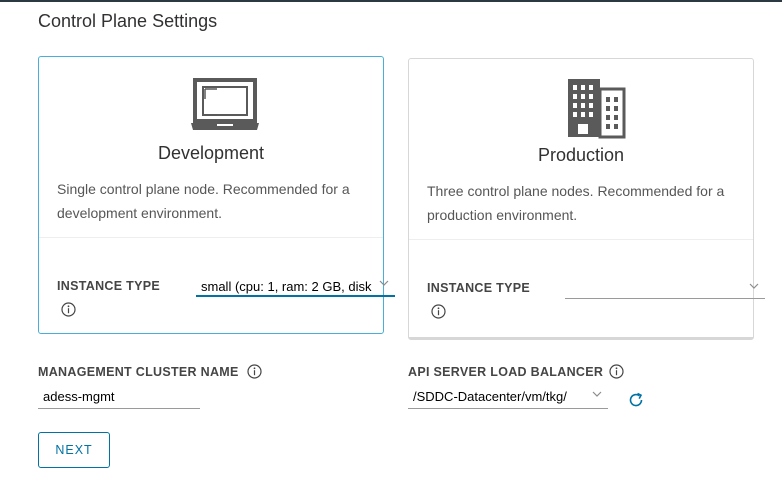 The height and width of the screenshot is (486, 782). What do you see at coordinates (138, 372) in the screenshot?
I see `cluster-name-label: MANAGEMENT CLUSTER NAME` at bounding box center [138, 372].